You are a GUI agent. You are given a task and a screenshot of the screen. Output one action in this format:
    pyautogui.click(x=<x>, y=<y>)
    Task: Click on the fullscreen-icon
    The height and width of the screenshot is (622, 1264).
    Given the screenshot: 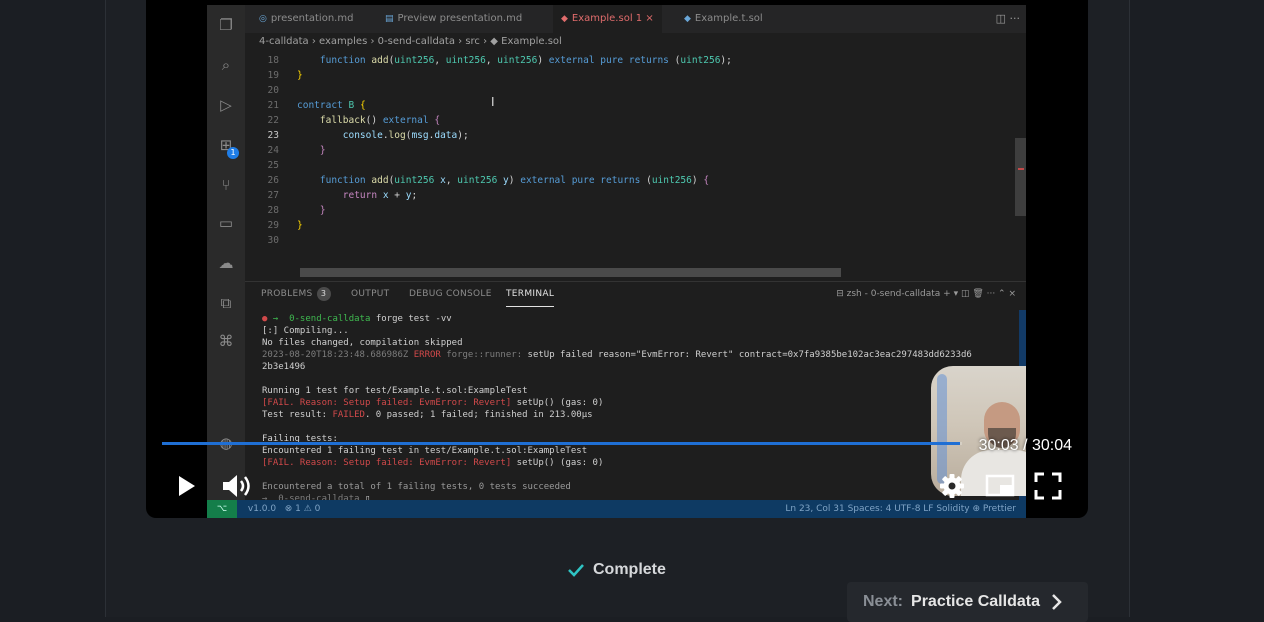 What is the action you would take?
    pyautogui.click(x=1048, y=486)
    